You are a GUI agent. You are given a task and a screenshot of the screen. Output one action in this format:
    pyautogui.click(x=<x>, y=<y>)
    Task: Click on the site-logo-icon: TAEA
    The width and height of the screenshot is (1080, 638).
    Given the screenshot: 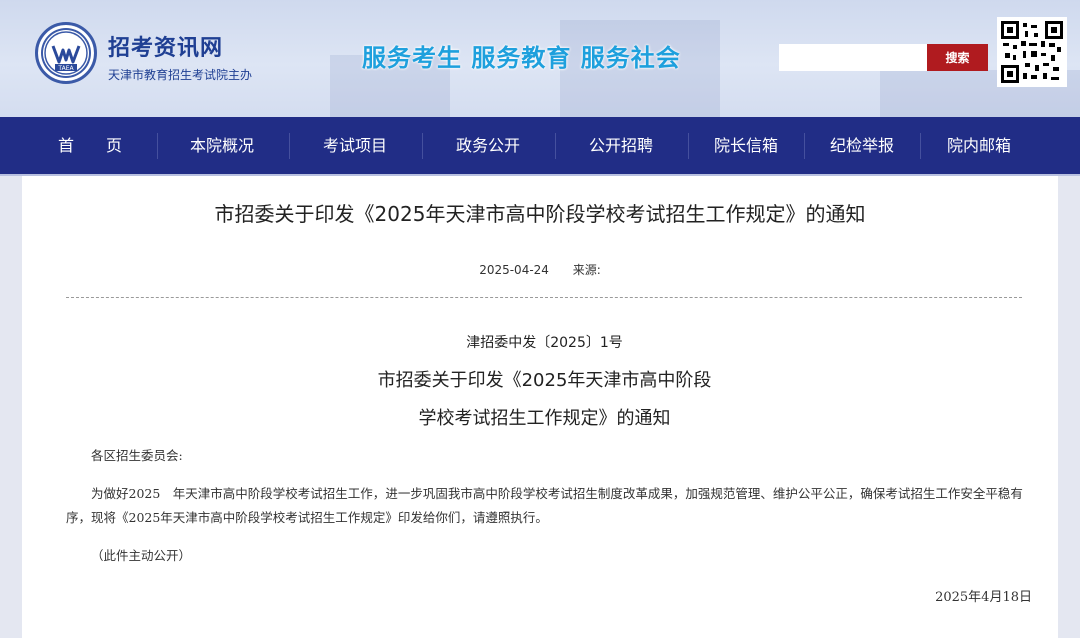 What is the action you would take?
    pyautogui.click(x=66, y=53)
    